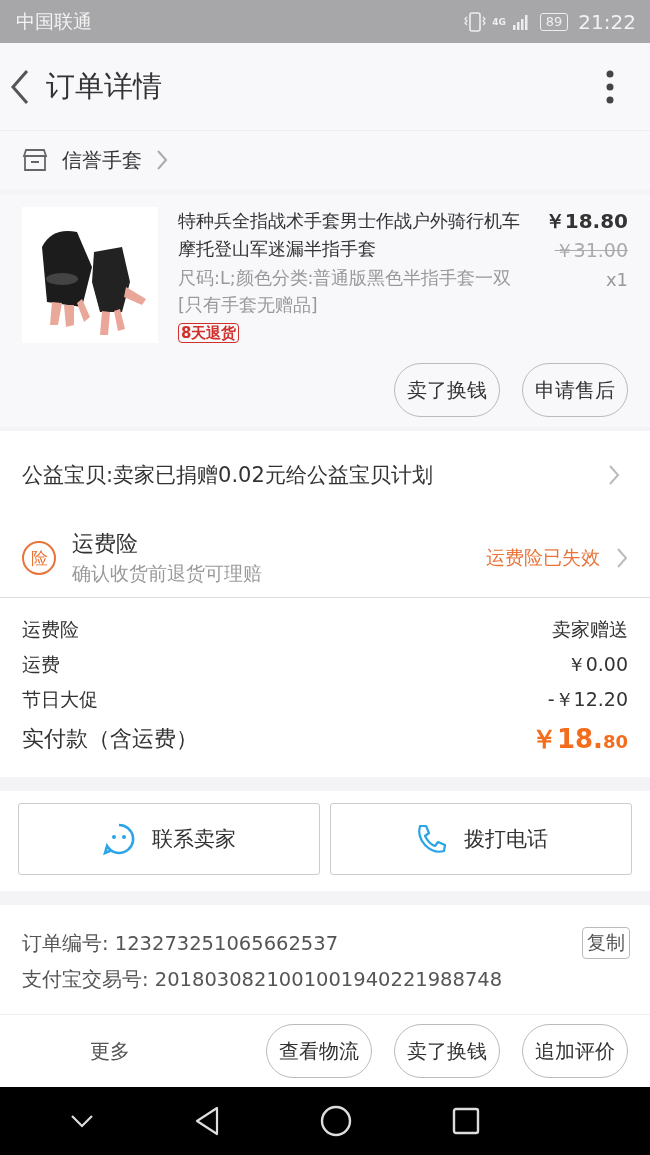 This screenshot has height=1155, width=650. I want to click on original-price: ￥31.00, so click(591, 250).